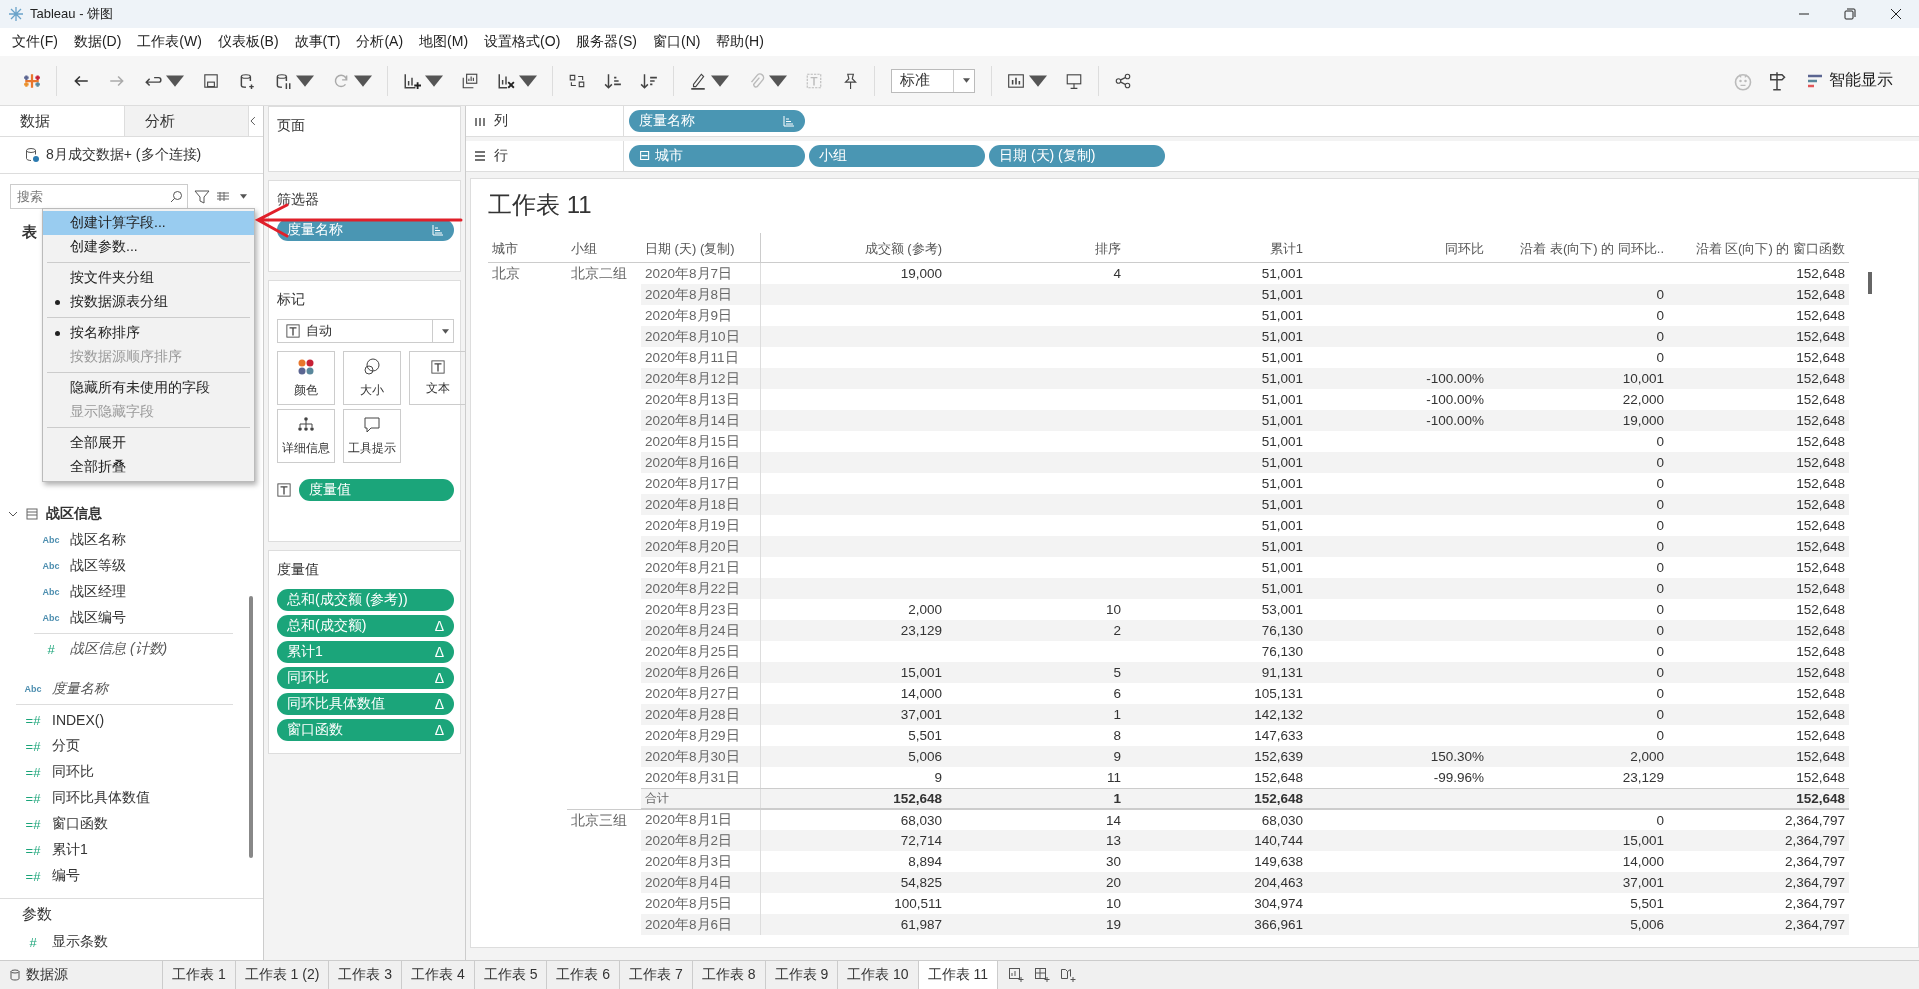 The height and width of the screenshot is (989, 1919). What do you see at coordinates (202, 196) in the screenshot?
I see `filter-icon` at bounding box center [202, 196].